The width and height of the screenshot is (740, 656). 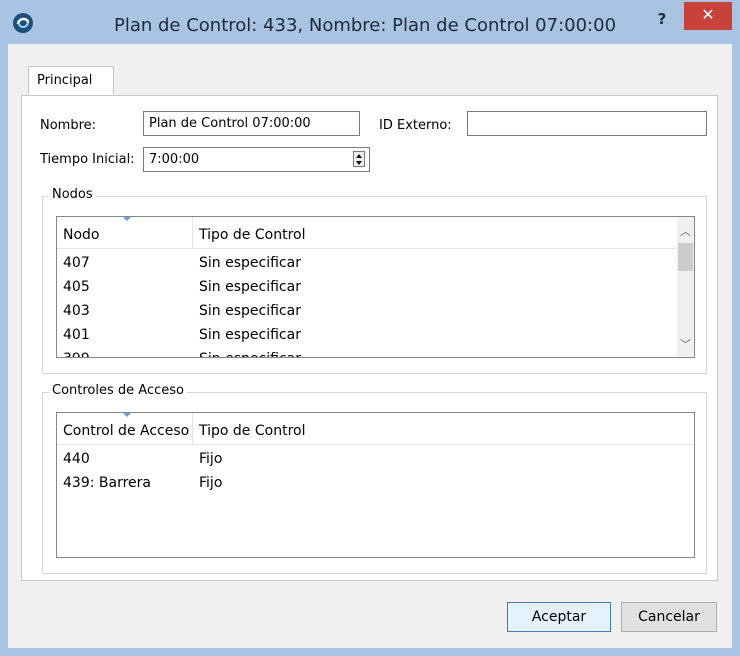 I want to click on spin-up-icon, so click(x=359, y=156).